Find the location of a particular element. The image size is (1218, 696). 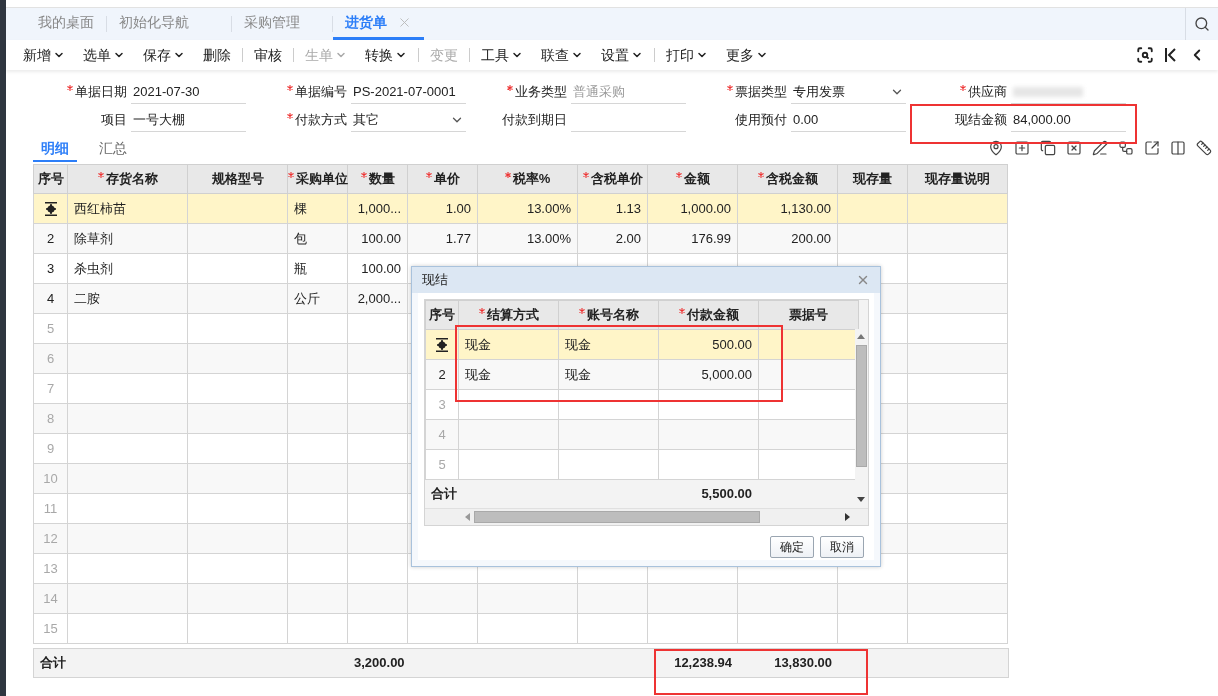

add-icon is located at coordinates (1022, 148).